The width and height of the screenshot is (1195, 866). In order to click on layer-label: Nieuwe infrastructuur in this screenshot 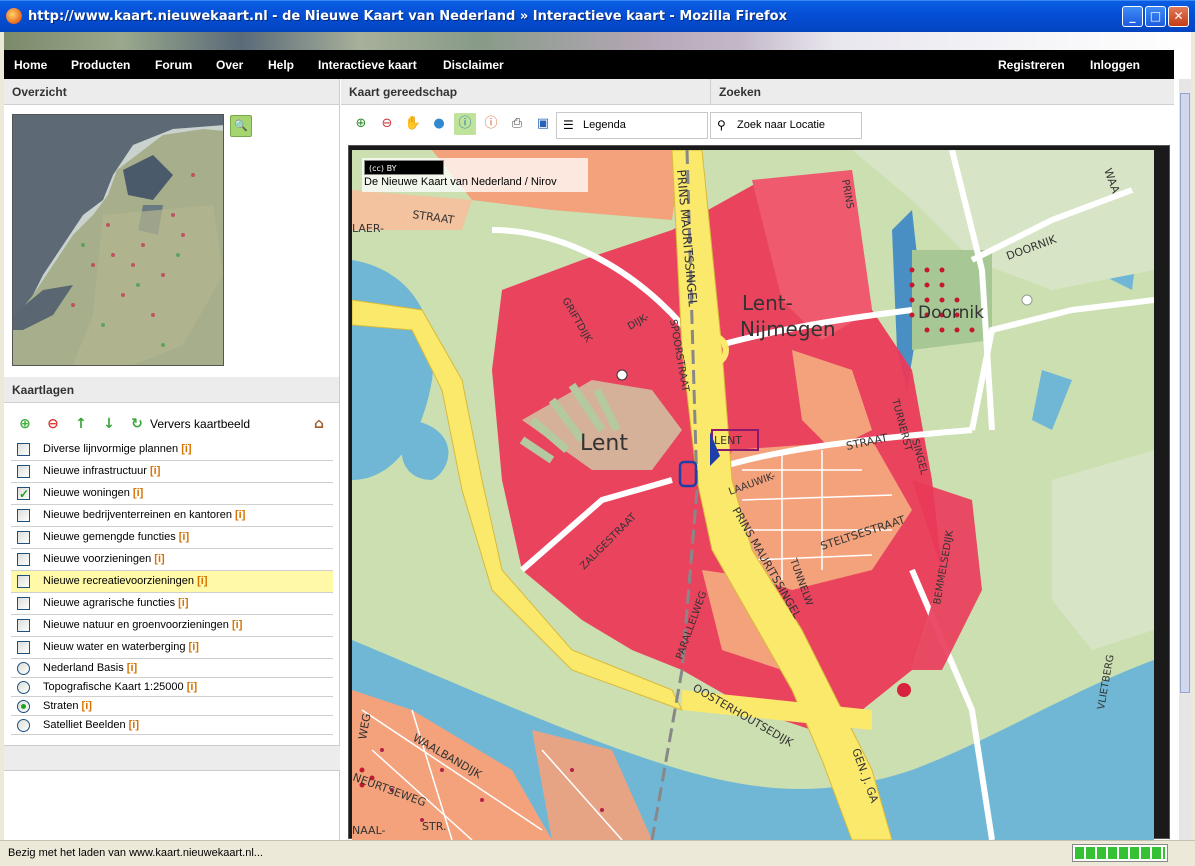, I will do `click(95, 471)`.